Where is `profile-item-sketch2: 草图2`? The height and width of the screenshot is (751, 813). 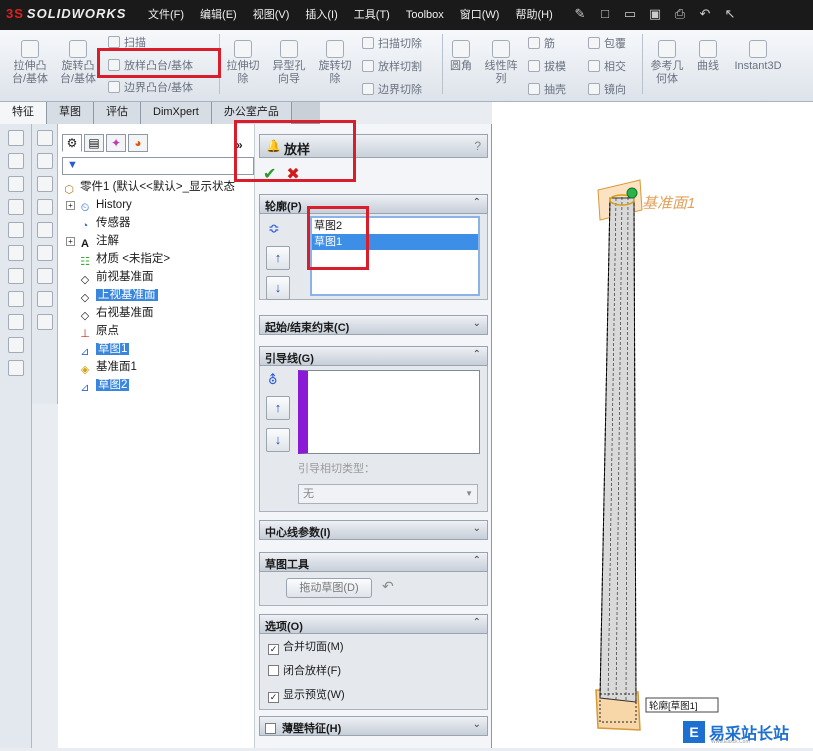 profile-item-sketch2: 草图2 is located at coordinates (395, 226).